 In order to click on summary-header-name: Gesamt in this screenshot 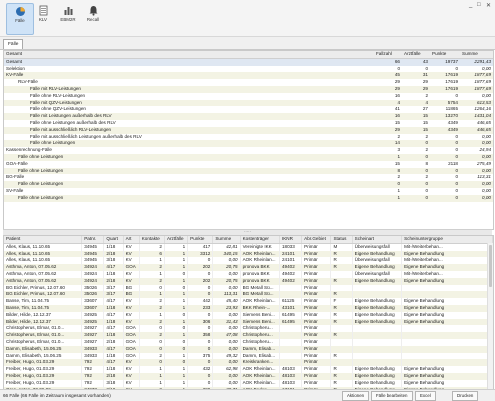, I will do `click(189, 55)`.